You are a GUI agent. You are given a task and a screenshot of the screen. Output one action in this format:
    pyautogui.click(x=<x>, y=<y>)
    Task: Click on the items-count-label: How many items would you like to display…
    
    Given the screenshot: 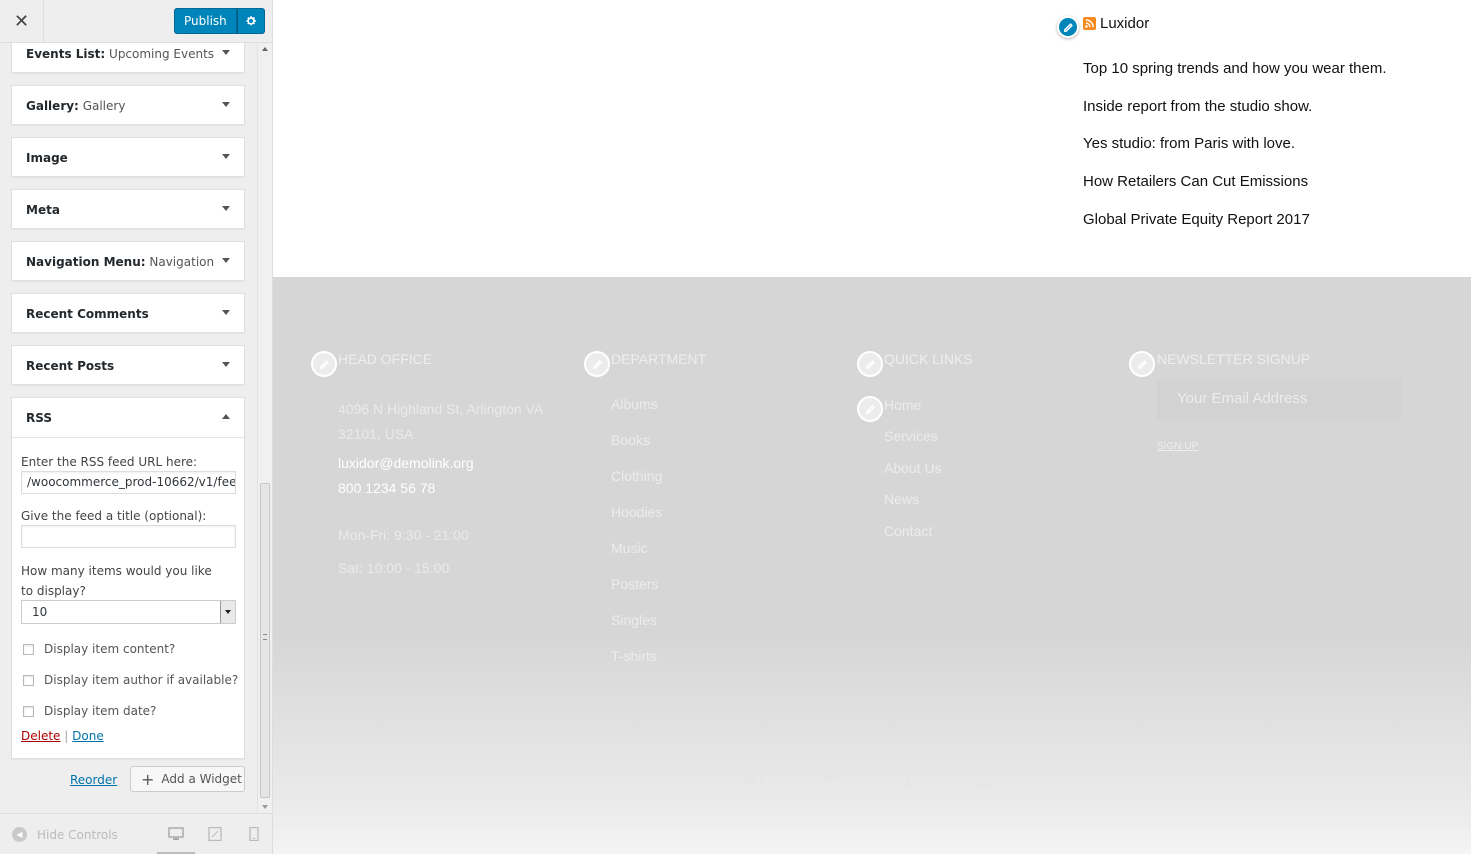 What is the action you would take?
    pyautogui.click(x=116, y=581)
    